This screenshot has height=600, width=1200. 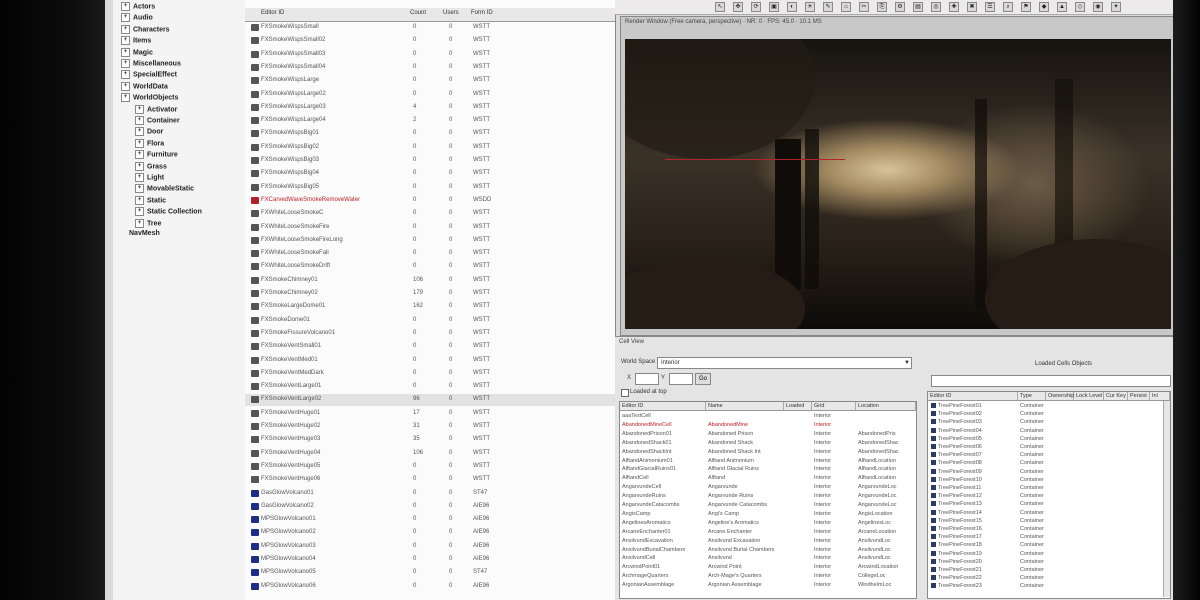 I want to click on table-row: TreePineForest02 Container, so click(x=1049, y=414).